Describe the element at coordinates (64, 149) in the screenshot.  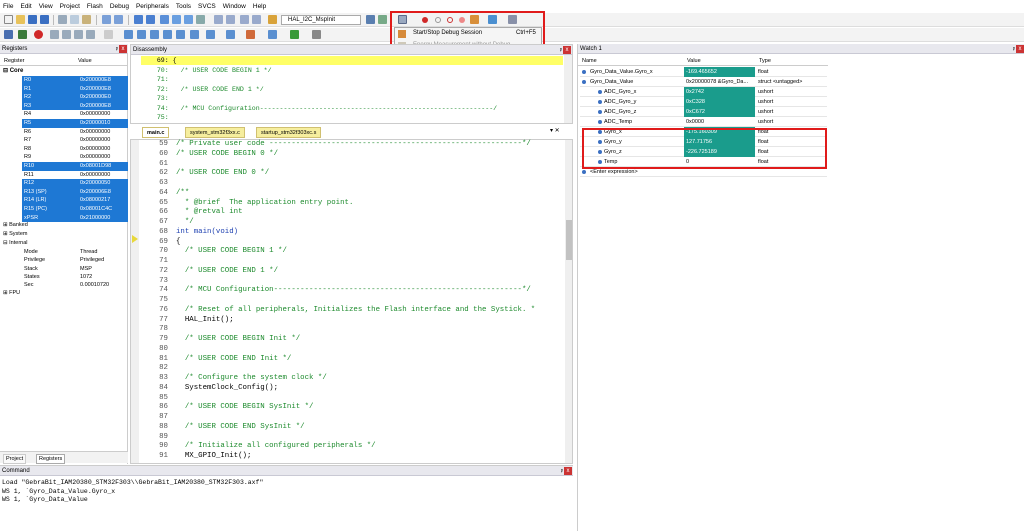
I see `register-row: R8 0x00000000` at that location.